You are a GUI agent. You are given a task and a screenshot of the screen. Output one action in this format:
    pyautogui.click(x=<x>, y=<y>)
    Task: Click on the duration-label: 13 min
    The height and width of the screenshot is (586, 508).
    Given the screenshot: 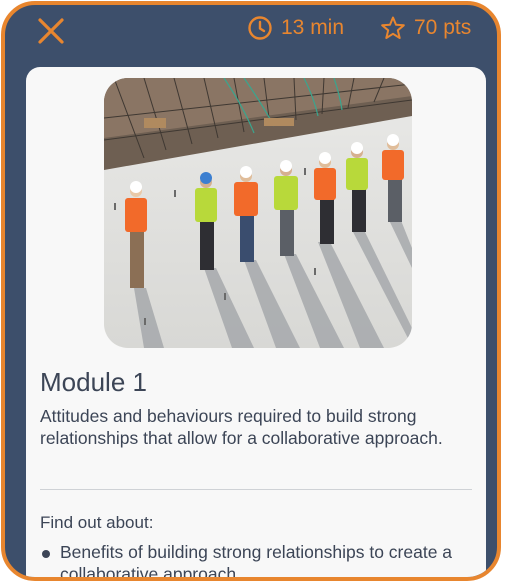 What is the action you would take?
    pyautogui.click(x=313, y=27)
    